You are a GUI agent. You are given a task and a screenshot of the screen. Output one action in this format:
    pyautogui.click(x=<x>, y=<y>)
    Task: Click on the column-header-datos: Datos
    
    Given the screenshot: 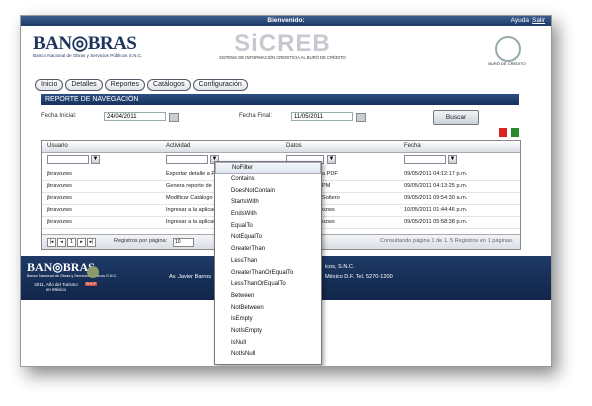 What is the action you would take?
    pyautogui.click(x=294, y=146)
    